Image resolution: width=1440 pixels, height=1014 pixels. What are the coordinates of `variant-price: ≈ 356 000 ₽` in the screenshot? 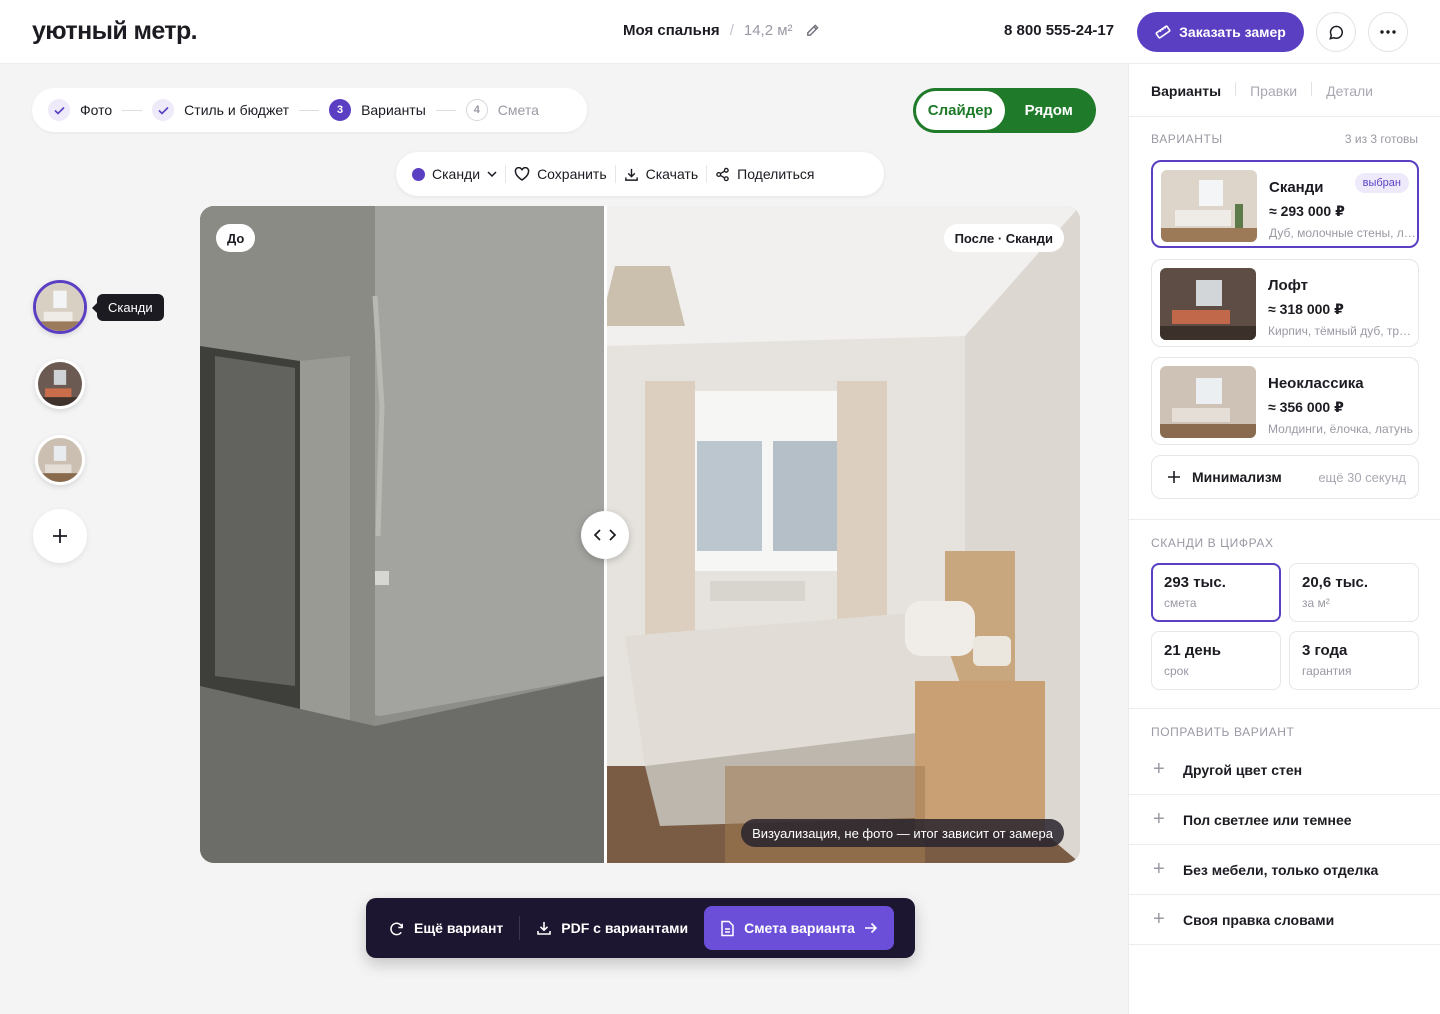 It's located at (1306, 407).